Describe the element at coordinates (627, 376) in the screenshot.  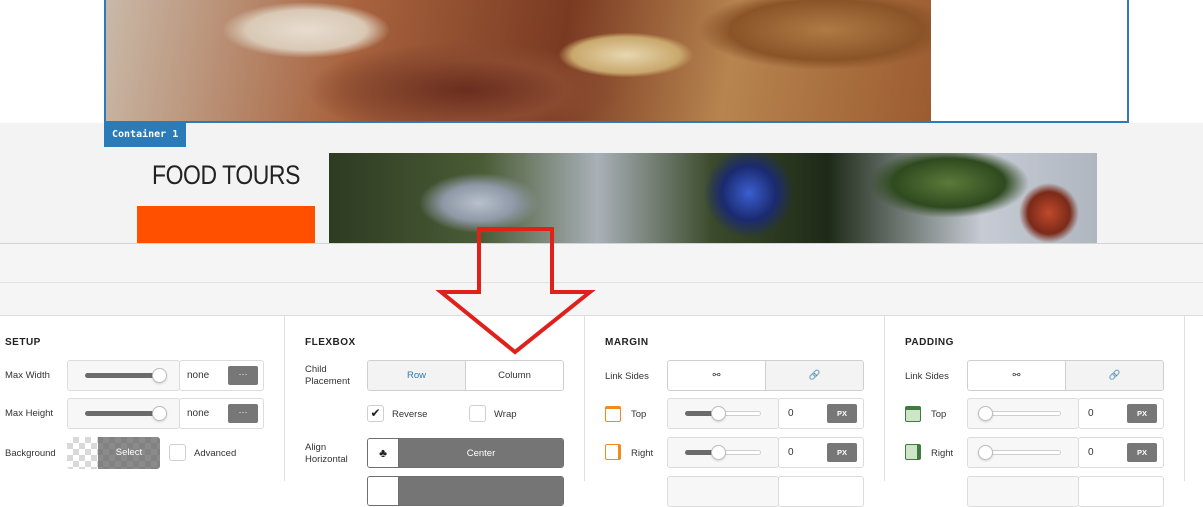
I see `margin-link-sides-label: Link Sides` at that location.